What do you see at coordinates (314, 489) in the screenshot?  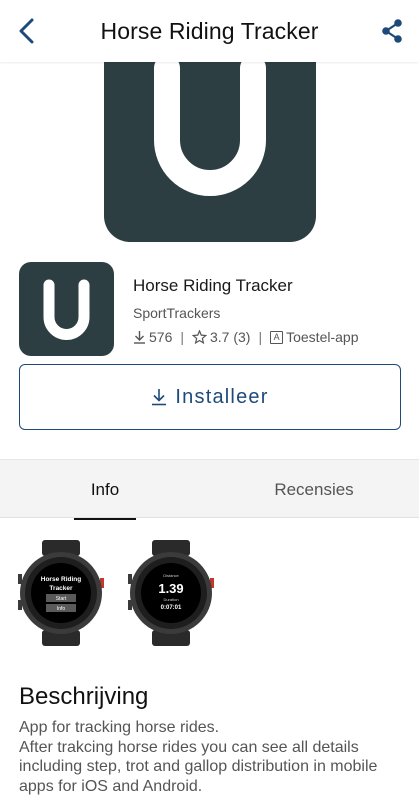 I see `tab-reviews: Recensies` at bounding box center [314, 489].